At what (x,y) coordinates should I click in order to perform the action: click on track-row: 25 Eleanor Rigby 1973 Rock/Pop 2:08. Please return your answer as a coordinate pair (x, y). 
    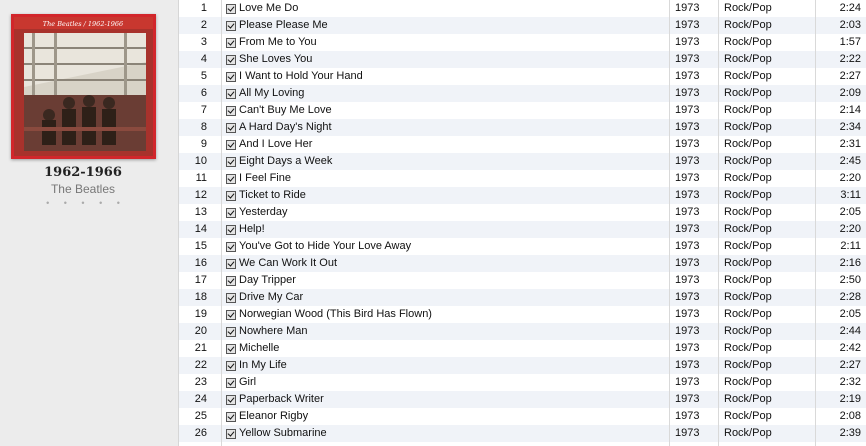
    Looking at the image, I should click on (522, 416).